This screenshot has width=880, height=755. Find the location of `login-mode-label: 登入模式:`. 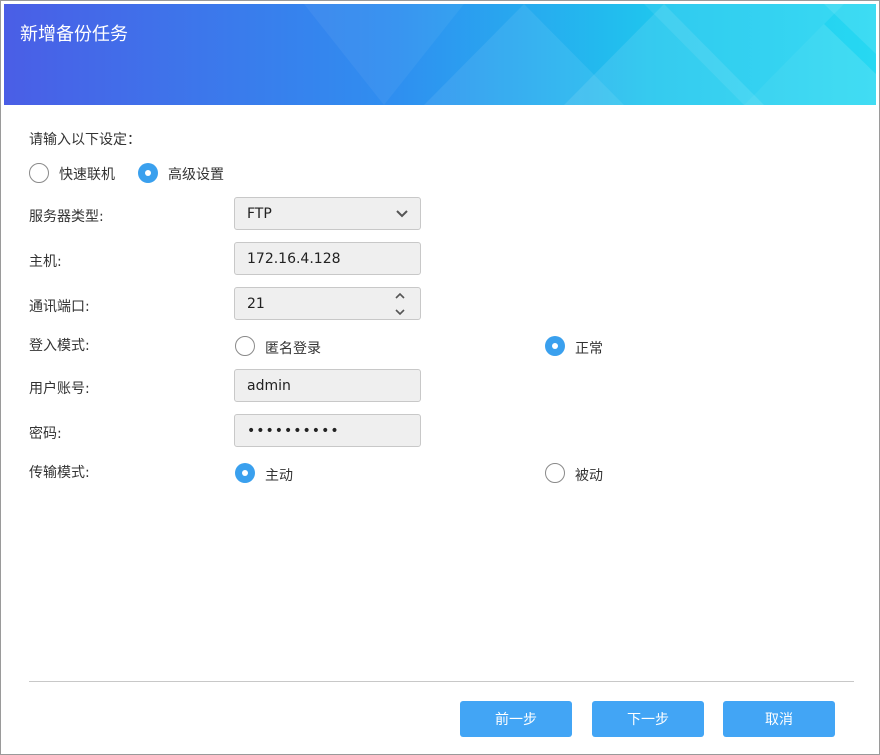

login-mode-label: 登入模式: is located at coordinates (59, 346).